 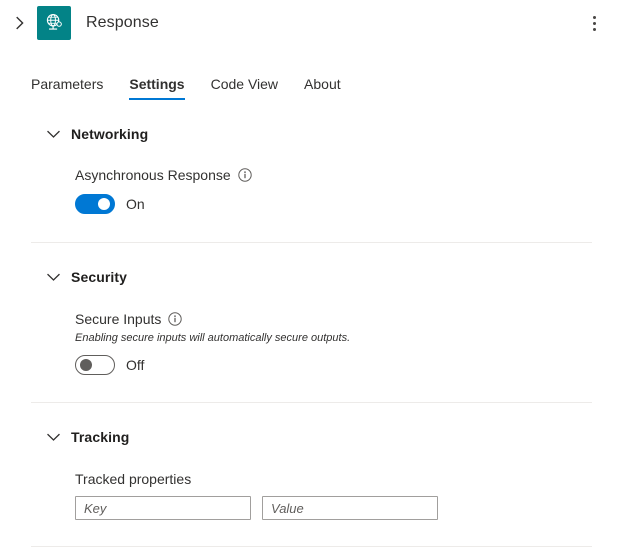 I want to click on async-response-label-row: Asynchronous Response, so click(x=333, y=175).